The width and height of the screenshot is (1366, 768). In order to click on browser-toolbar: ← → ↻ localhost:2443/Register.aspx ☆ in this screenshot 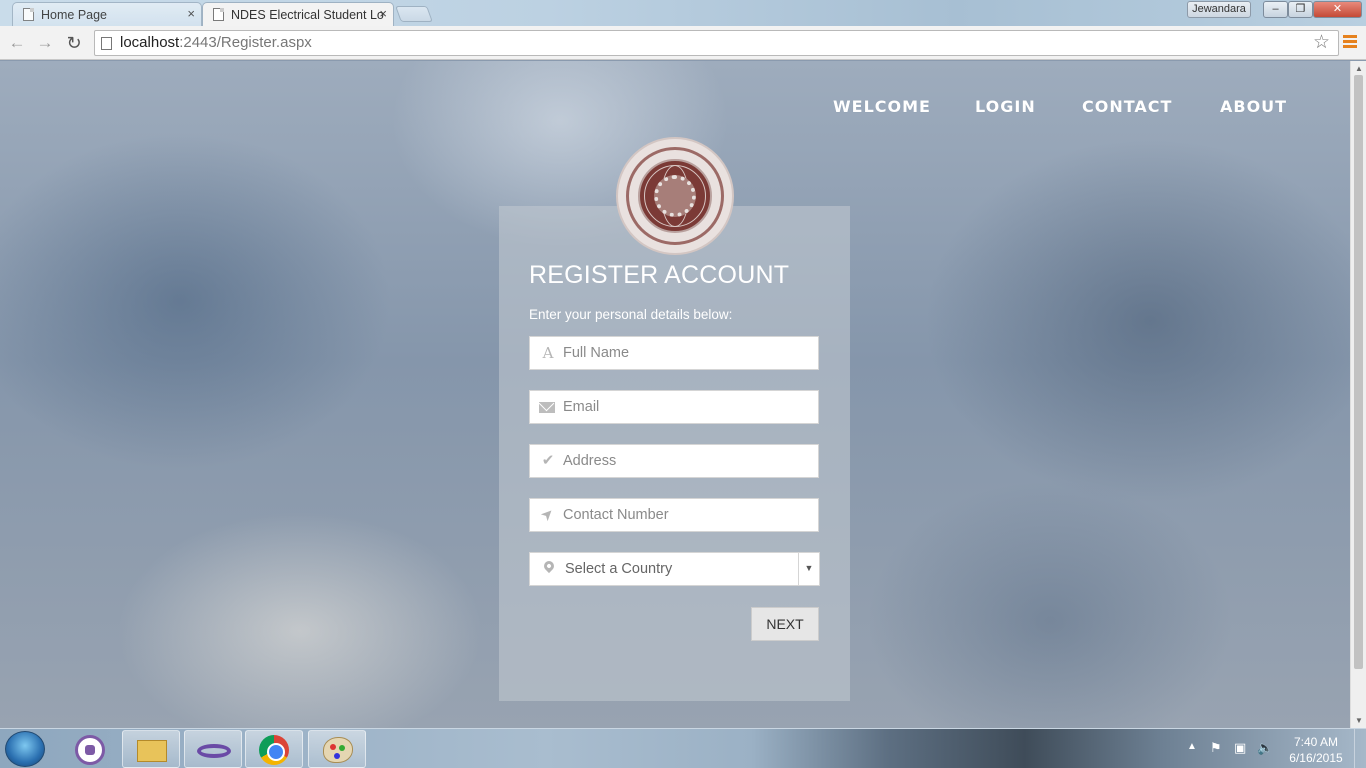, I will do `click(683, 43)`.